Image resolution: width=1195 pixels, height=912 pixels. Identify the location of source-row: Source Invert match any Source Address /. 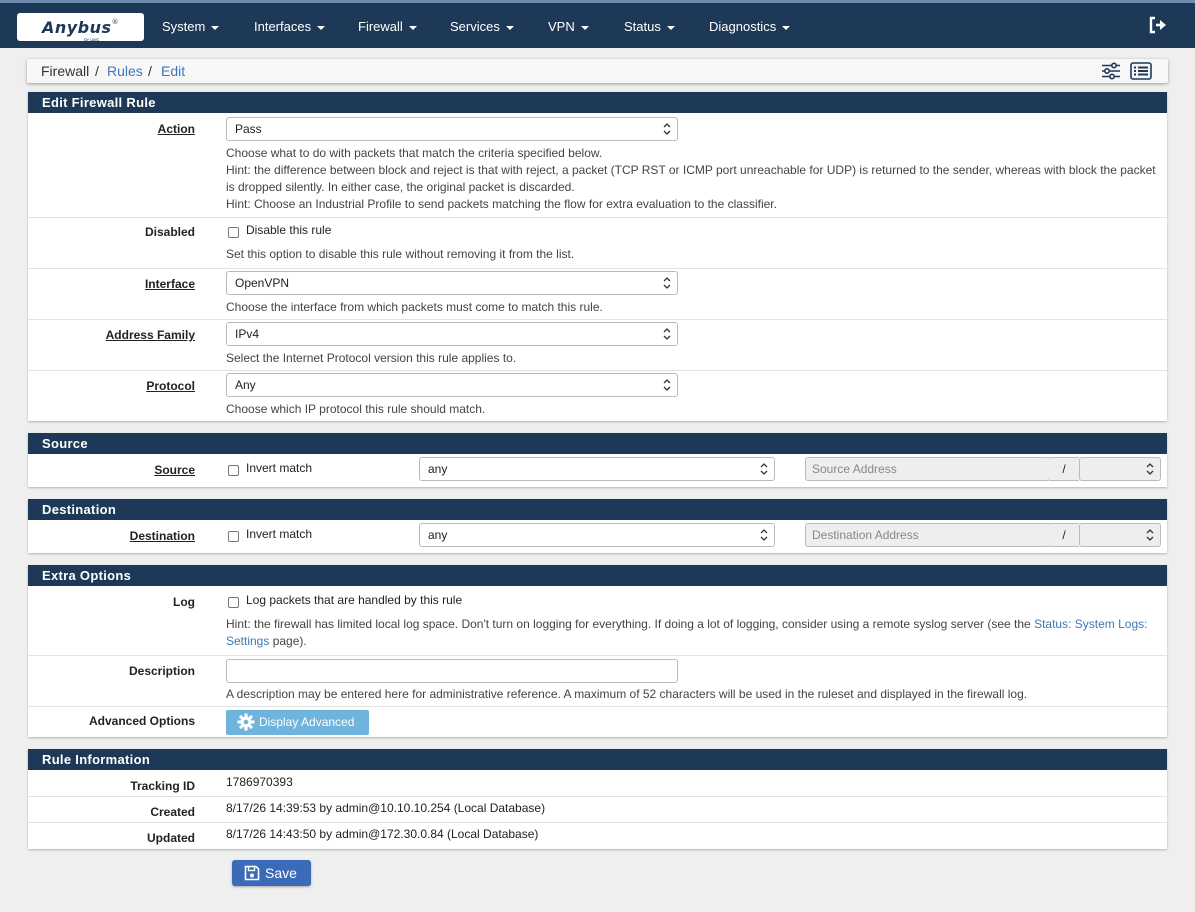
(597, 470).